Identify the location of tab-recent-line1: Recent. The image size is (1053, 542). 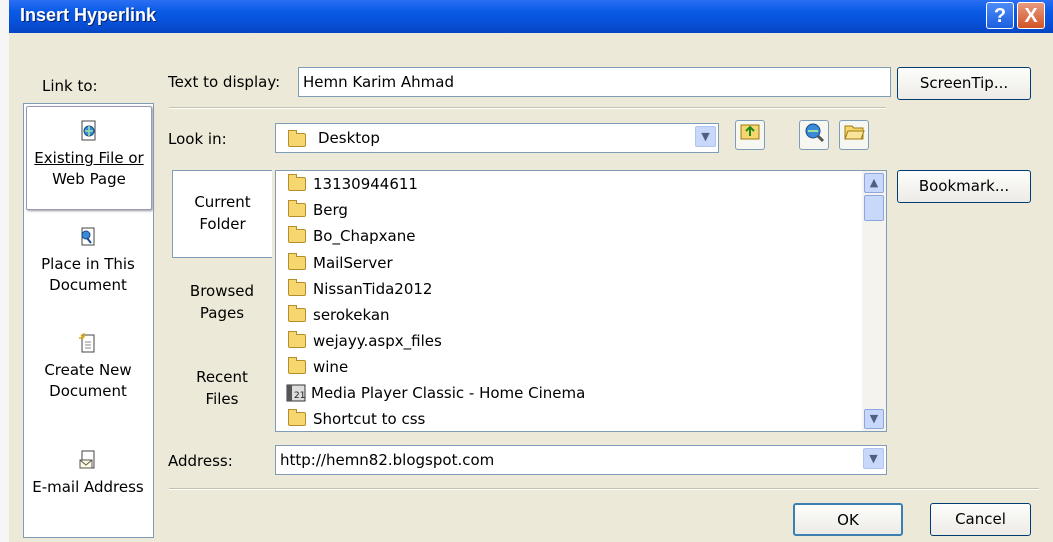
(222, 377).